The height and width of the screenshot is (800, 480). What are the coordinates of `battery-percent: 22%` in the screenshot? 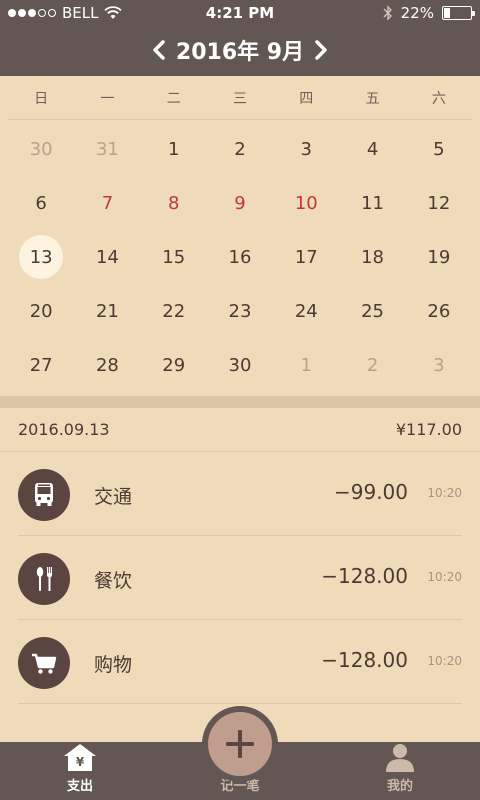 It's located at (417, 13).